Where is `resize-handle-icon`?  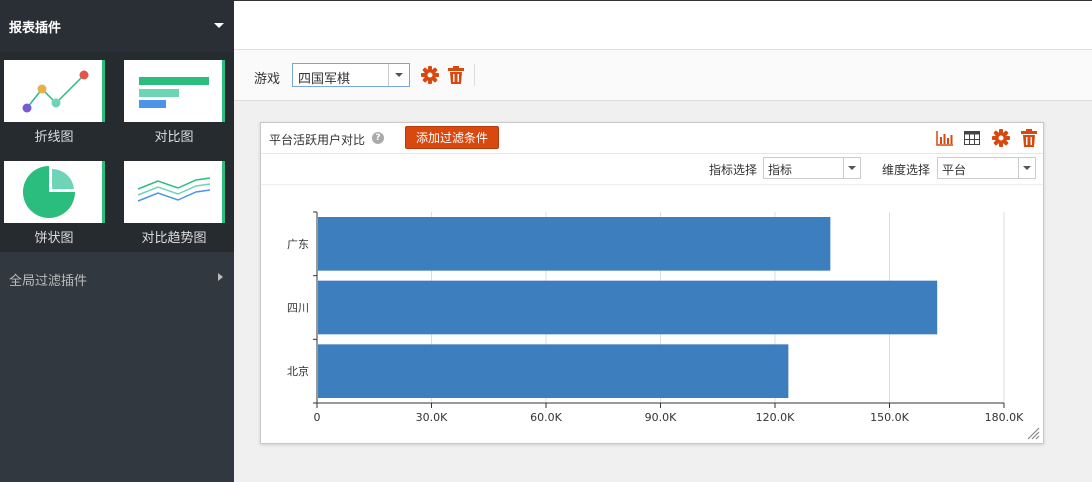 resize-handle-icon is located at coordinates (1033, 433).